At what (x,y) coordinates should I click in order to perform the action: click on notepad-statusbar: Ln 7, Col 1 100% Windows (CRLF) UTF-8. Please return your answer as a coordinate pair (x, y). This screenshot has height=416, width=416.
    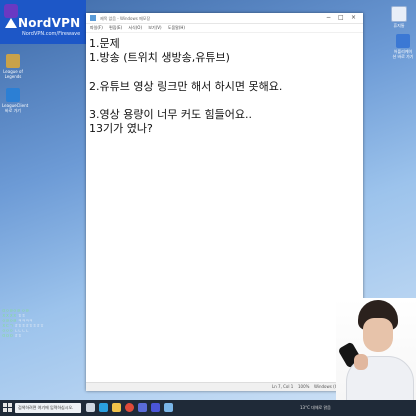
    Looking at the image, I should click on (224, 386).